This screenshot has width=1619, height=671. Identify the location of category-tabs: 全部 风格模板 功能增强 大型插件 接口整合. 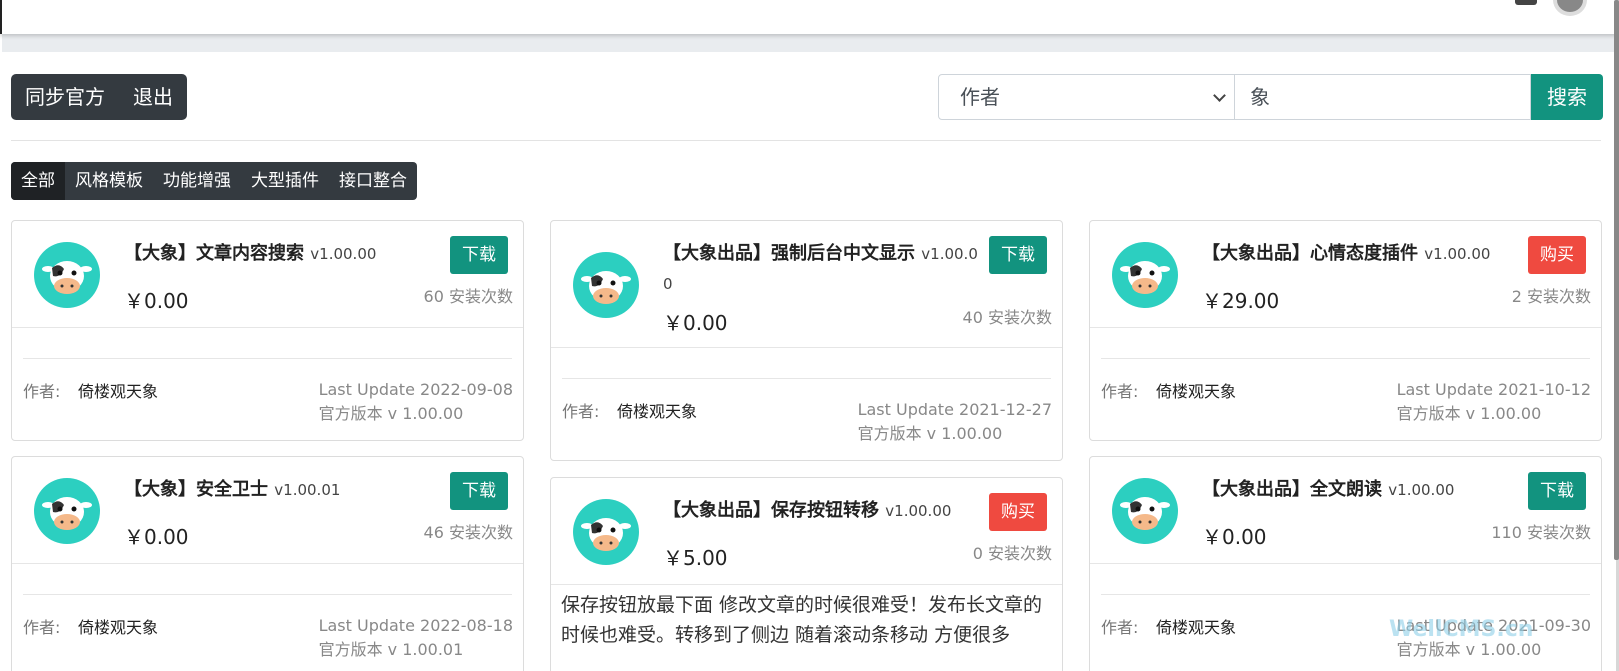
(214, 181).